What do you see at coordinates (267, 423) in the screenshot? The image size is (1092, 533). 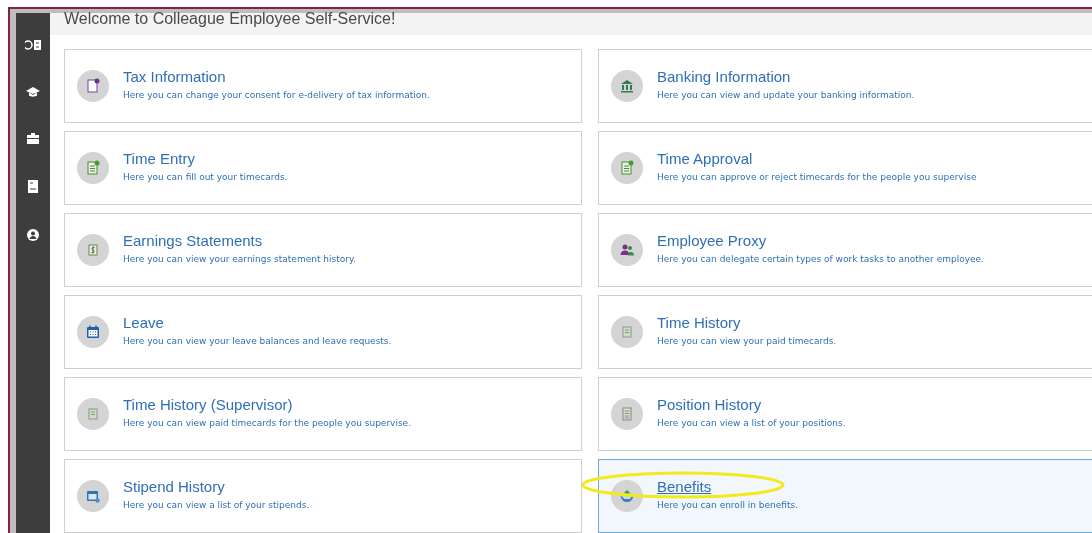 I see `card-description: Here you can view paid timecards for the people you supervise.` at bounding box center [267, 423].